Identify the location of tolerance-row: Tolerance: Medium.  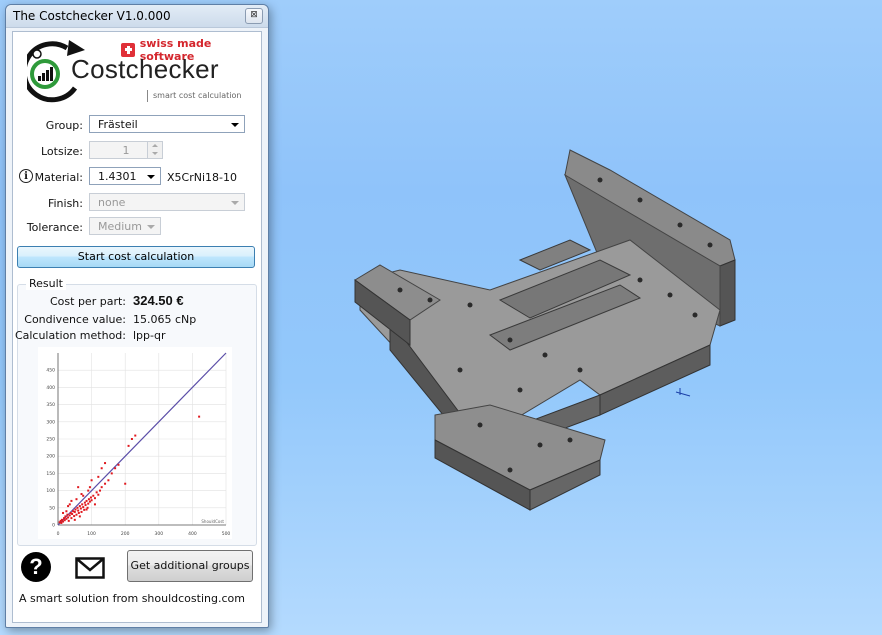
(136, 227).